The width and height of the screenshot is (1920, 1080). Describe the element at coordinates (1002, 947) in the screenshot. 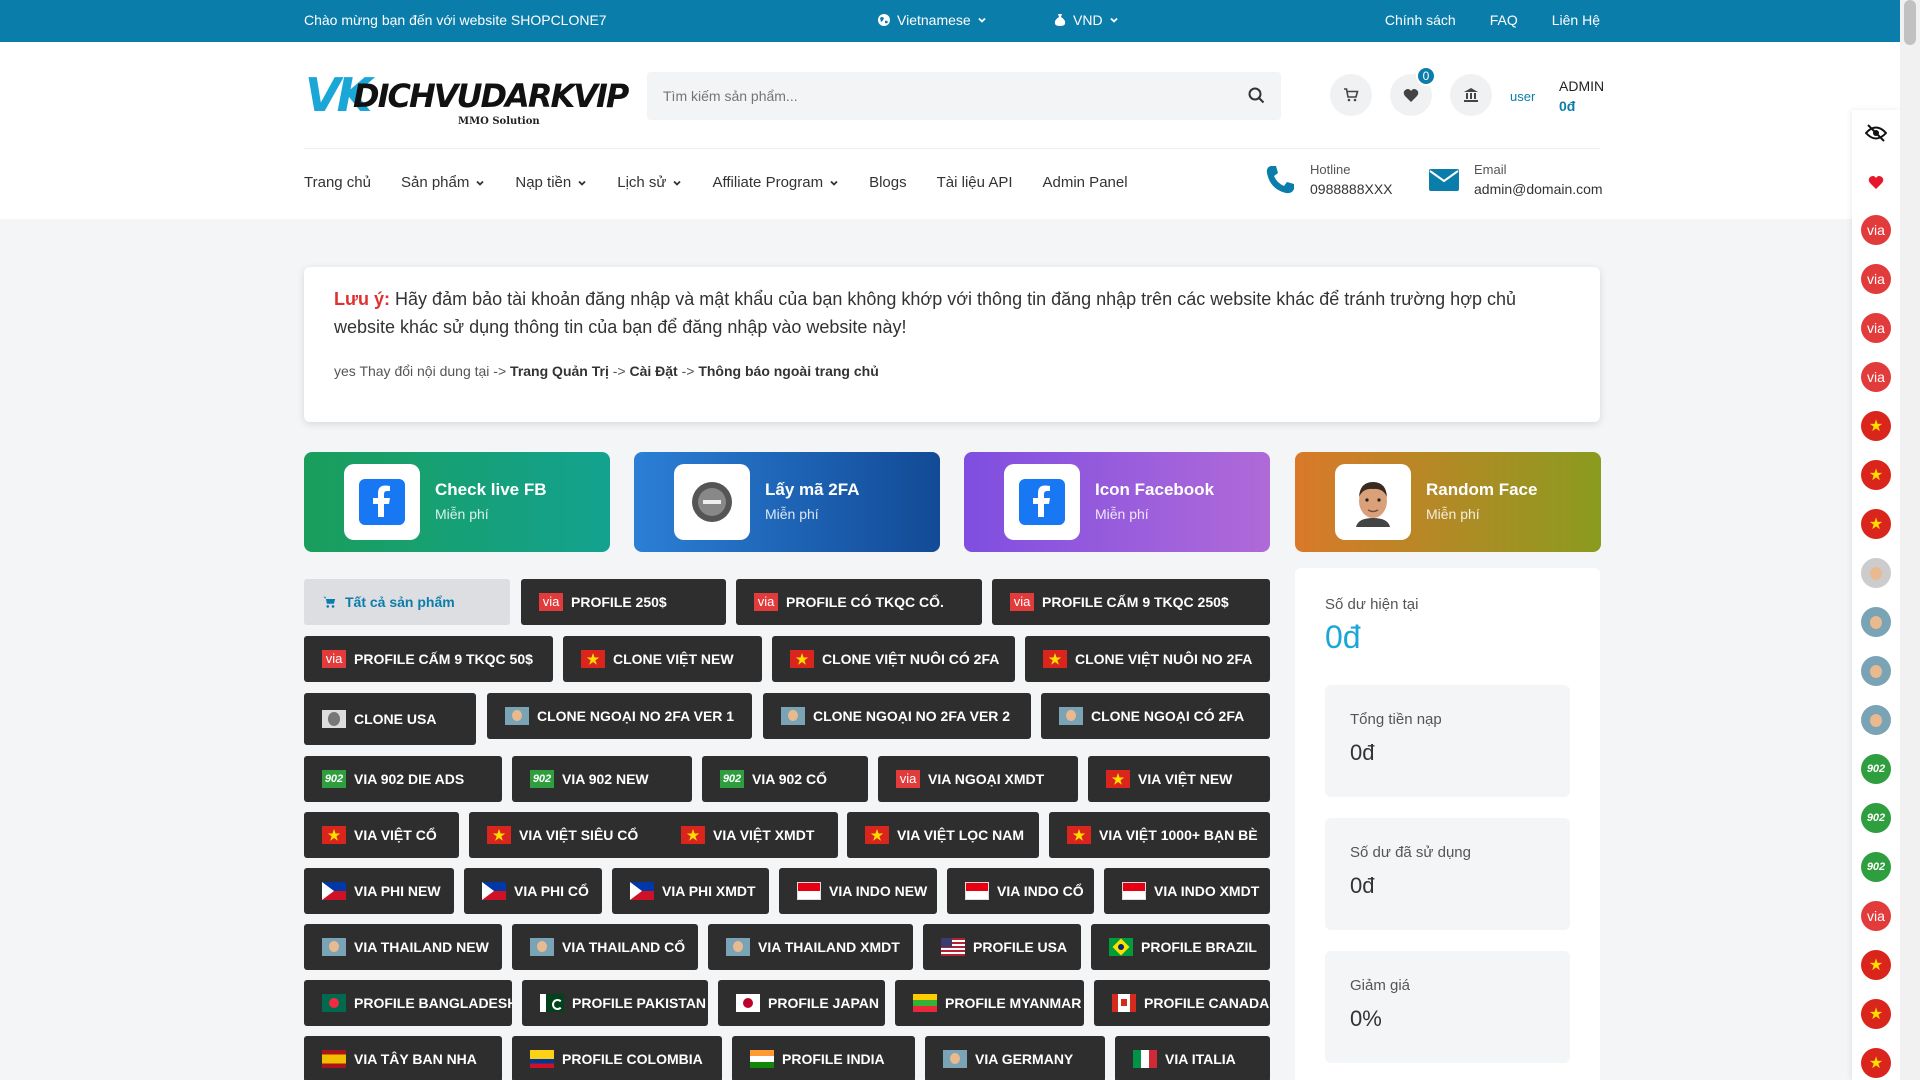

I see `category-button: PROFILE USA` at that location.